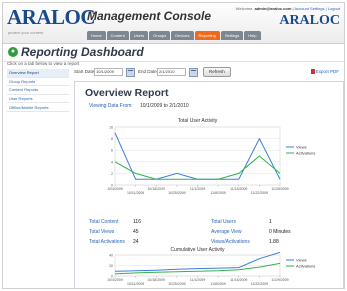  Describe the element at coordinates (111, 266) in the screenshot. I see `y-tick-label: 20` at that location.